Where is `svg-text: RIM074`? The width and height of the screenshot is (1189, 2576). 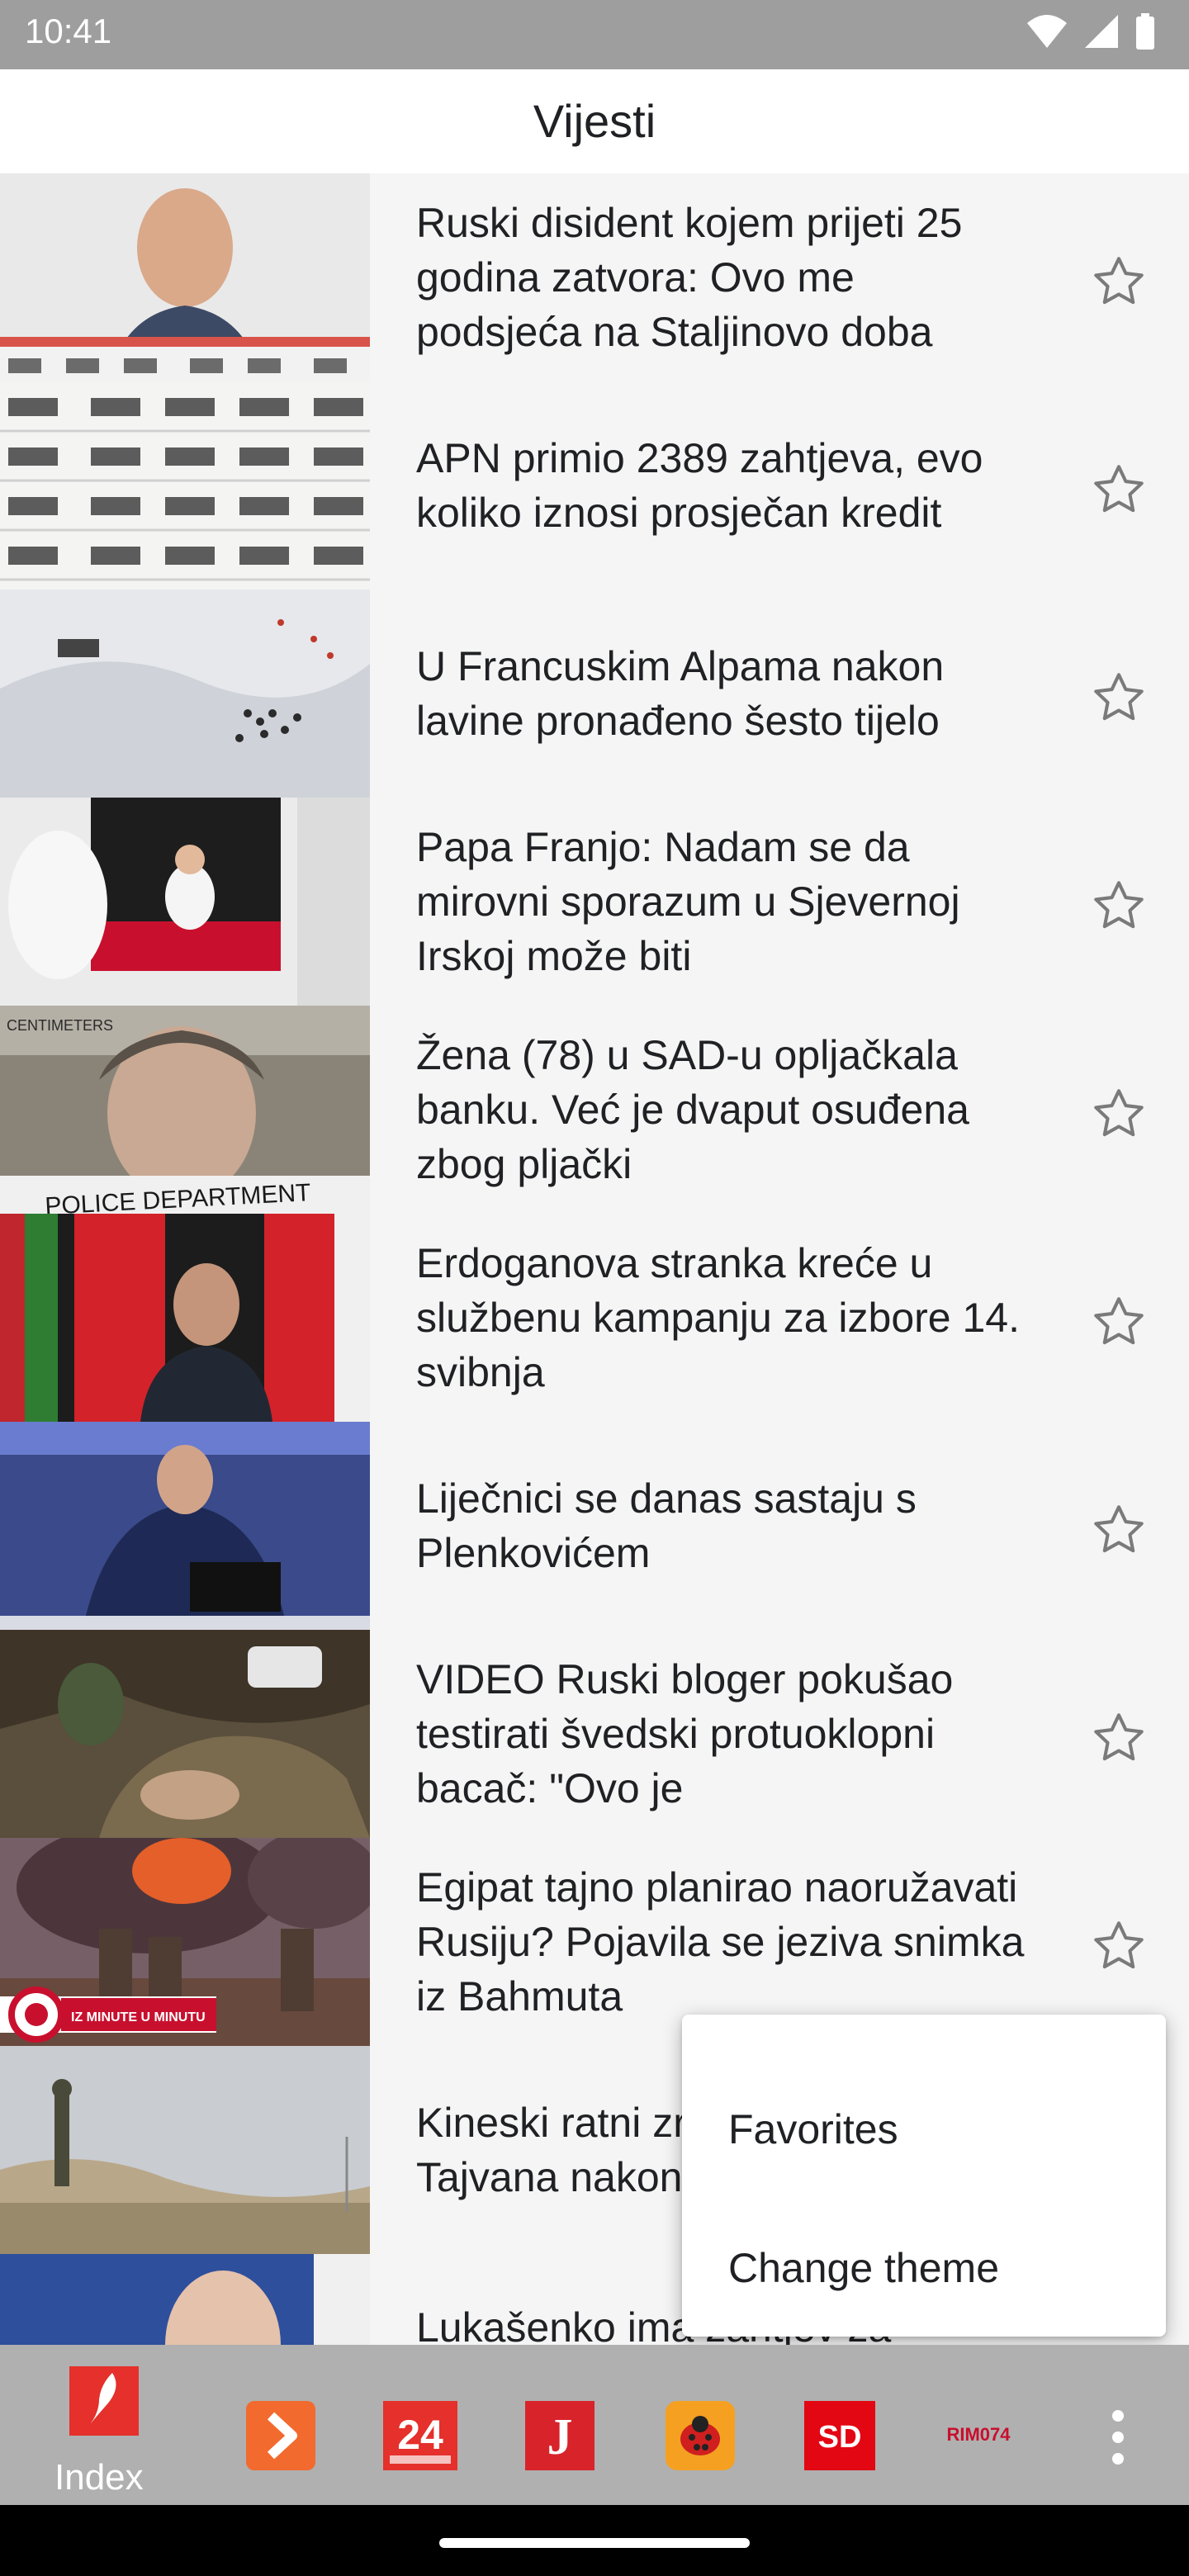
svg-text: RIM074 is located at coordinates (978, 2434).